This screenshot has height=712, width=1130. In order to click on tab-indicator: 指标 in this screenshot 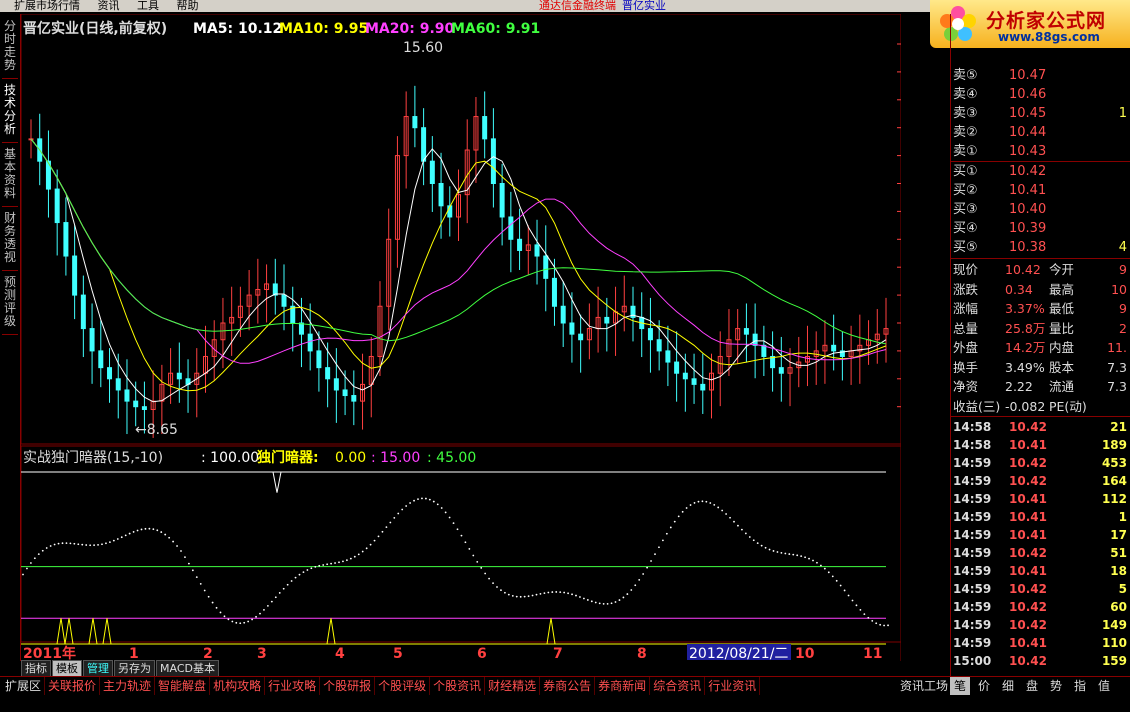, I will do `click(36, 668)`.